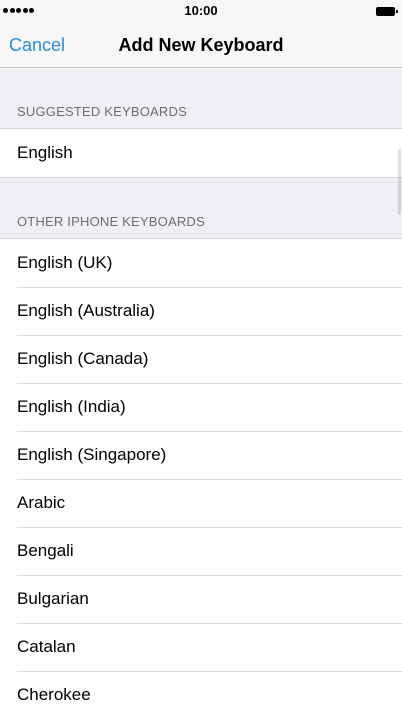  I want to click on list-item-label: Bengali, so click(45, 550).